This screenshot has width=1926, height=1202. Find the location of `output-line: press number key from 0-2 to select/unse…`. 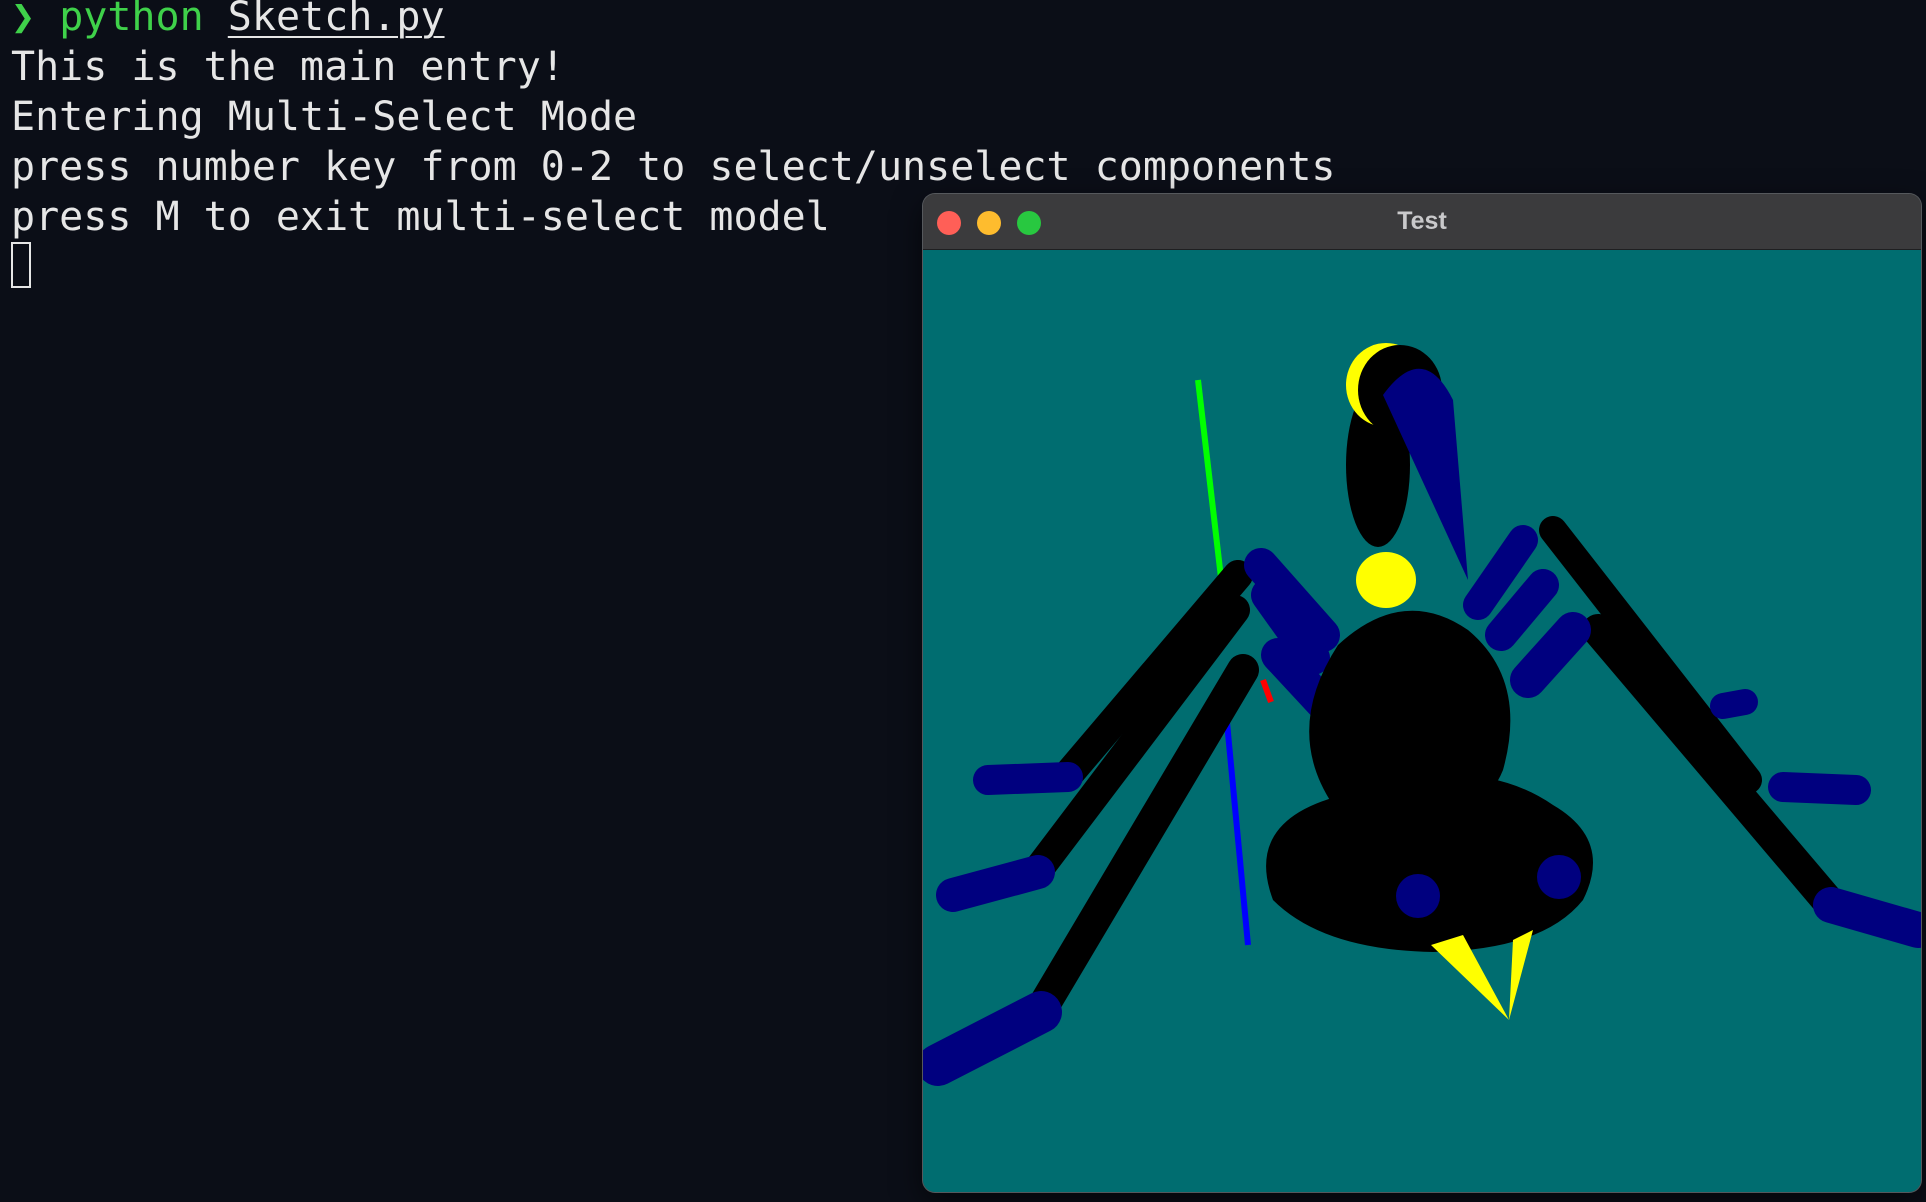

output-line: press number key from 0-2 to select/unse… is located at coordinates (673, 167).